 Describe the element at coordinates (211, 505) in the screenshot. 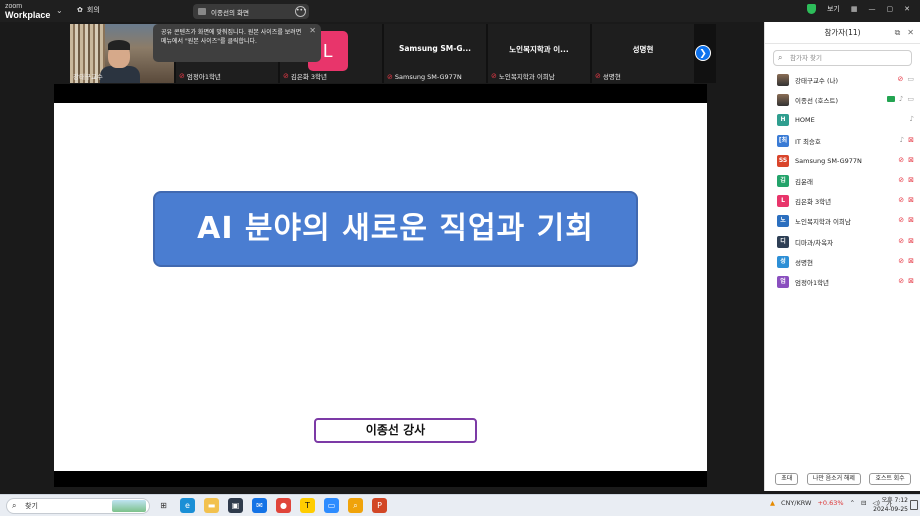

I see `file-explorer-icon: ▬` at that location.